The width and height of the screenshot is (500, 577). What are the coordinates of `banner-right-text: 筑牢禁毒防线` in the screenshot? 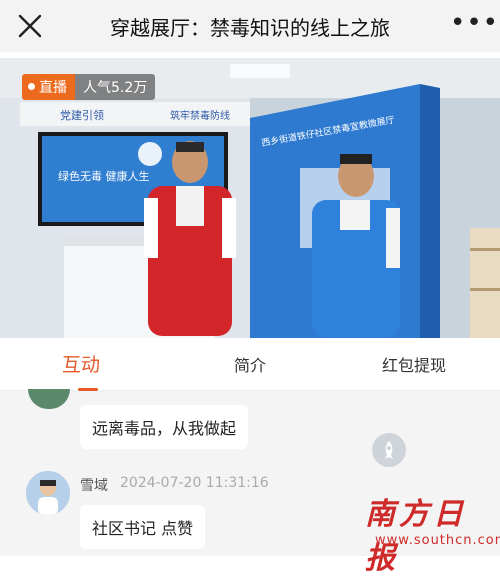 It's located at (200, 115).